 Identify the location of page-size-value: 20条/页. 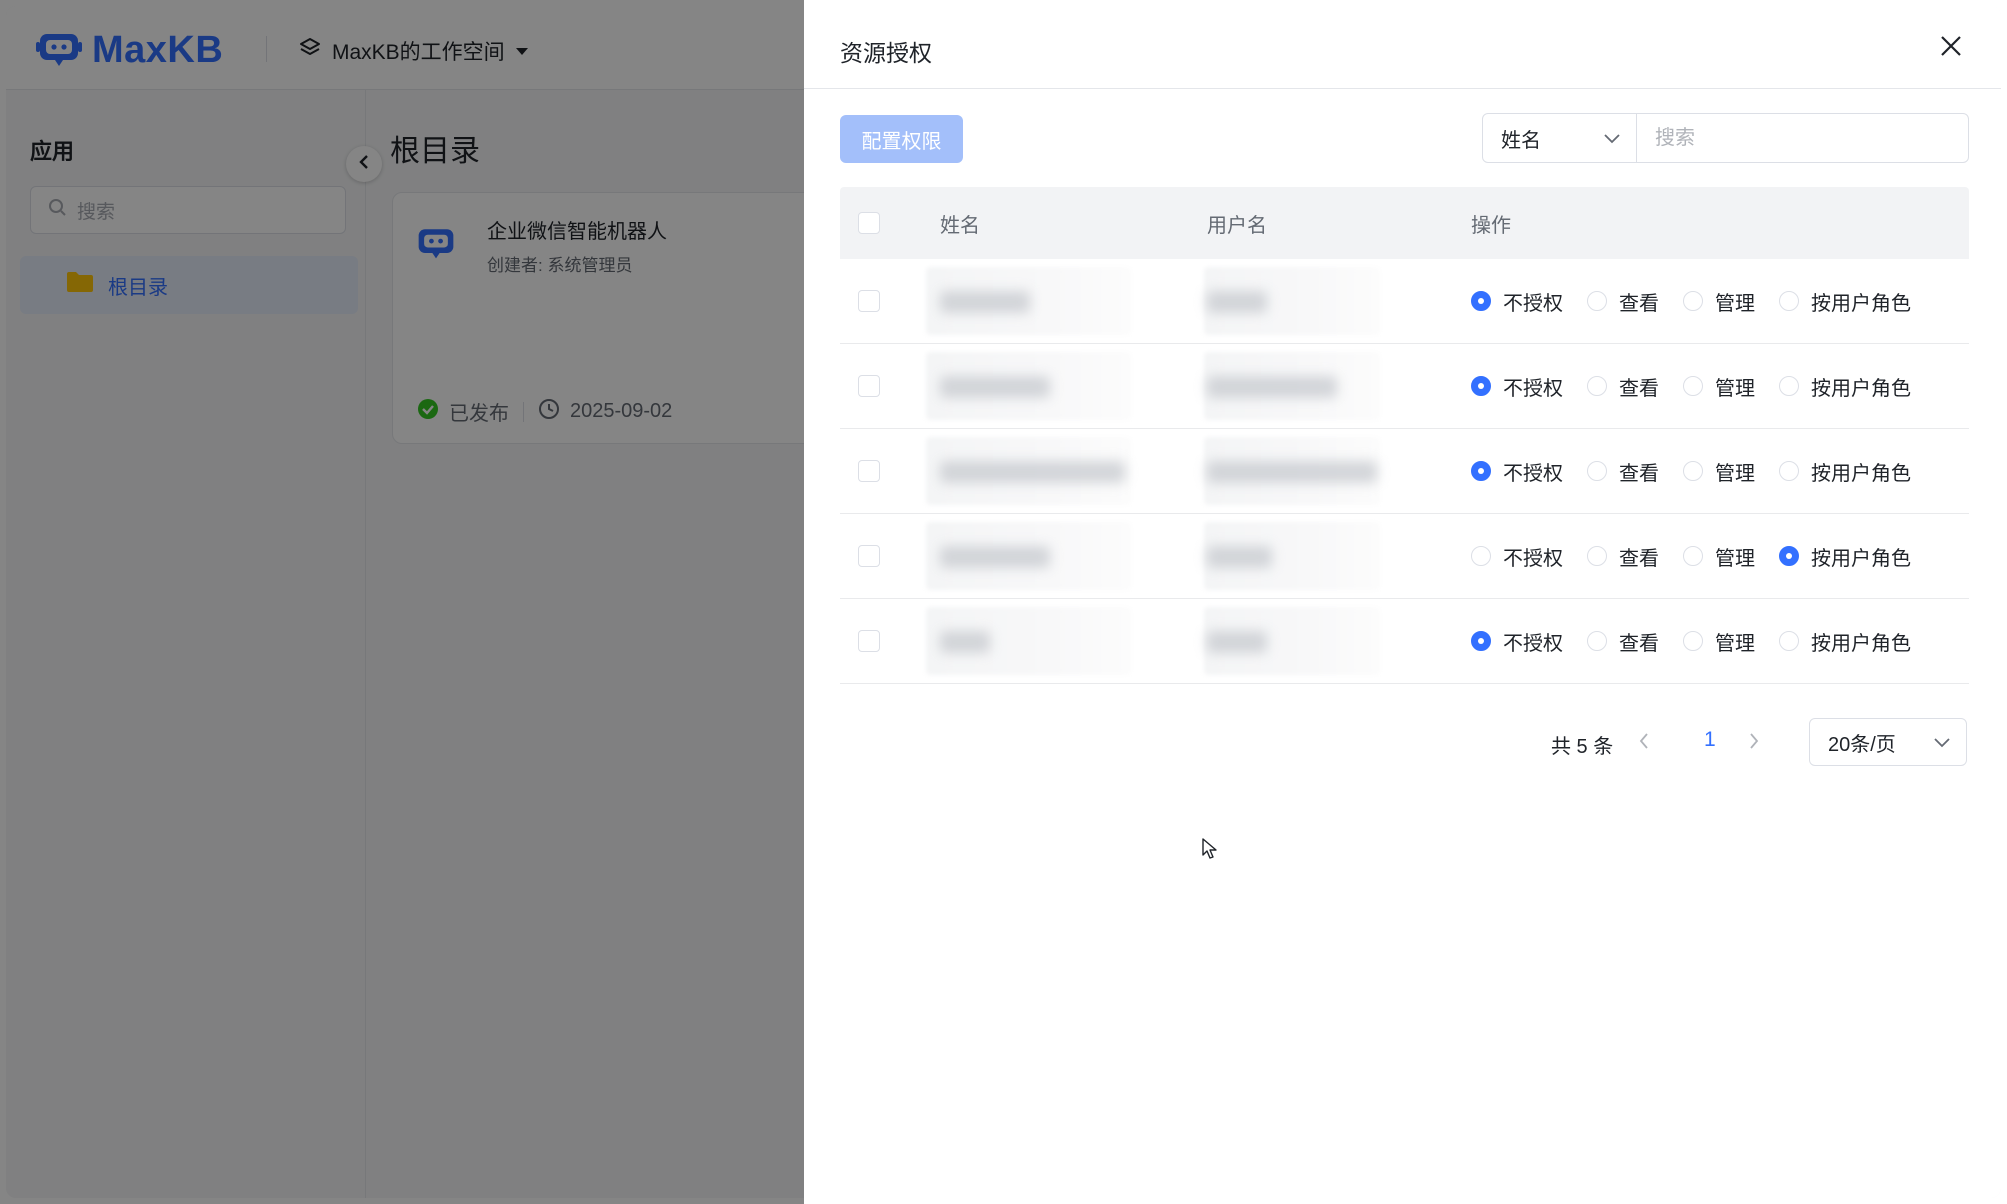
(1862, 744).